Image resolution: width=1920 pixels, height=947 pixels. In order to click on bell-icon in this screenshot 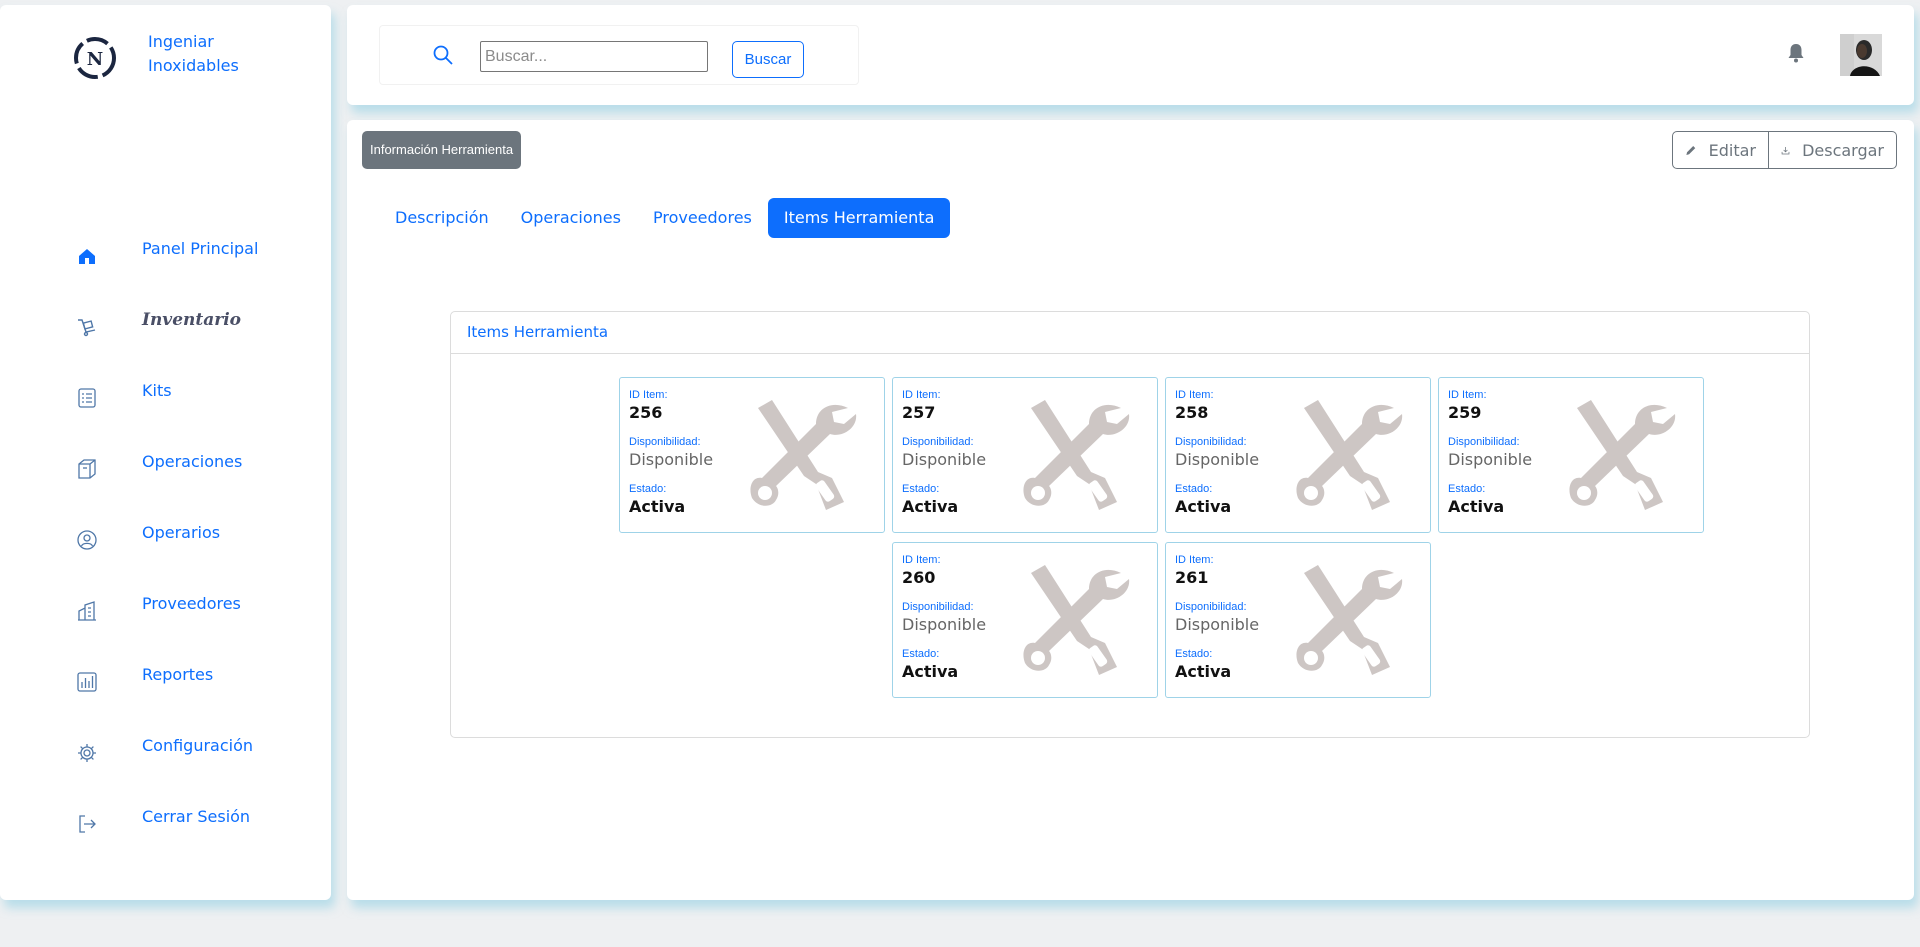, I will do `click(1796, 53)`.